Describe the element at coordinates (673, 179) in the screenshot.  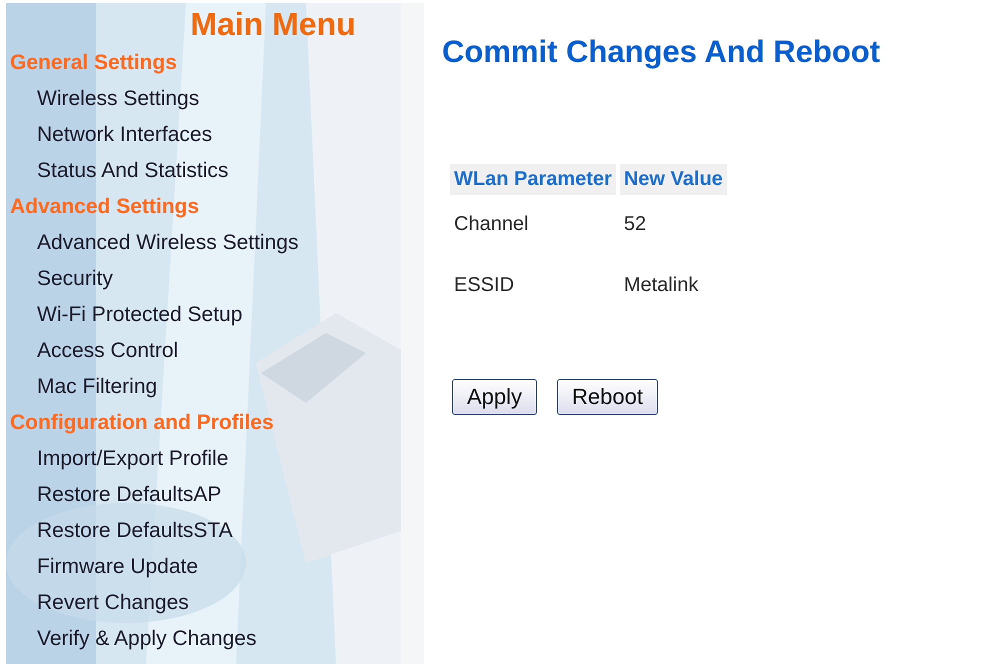
I see `column-header: New Value` at that location.